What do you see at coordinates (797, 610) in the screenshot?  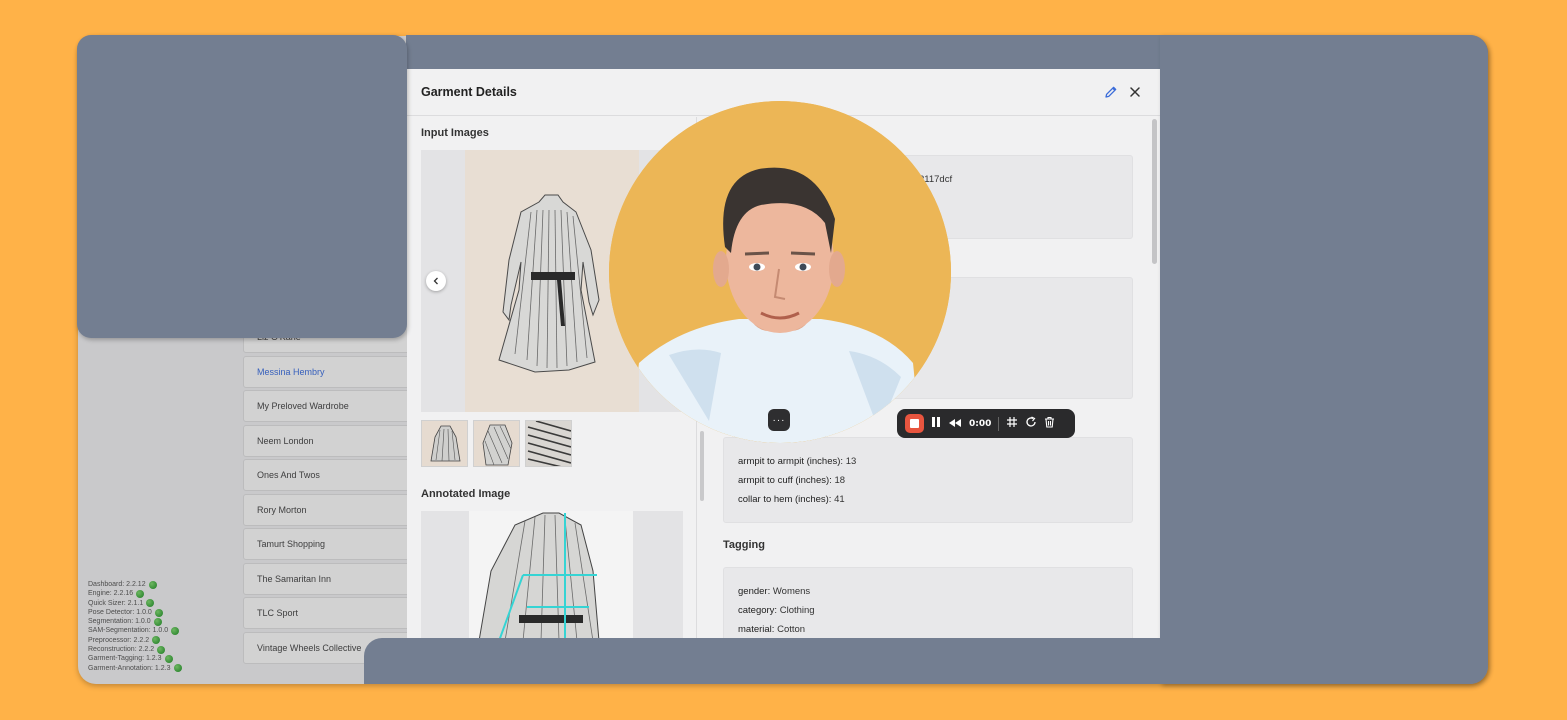 I see `tag-row-value: Clothing` at bounding box center [797, 610].